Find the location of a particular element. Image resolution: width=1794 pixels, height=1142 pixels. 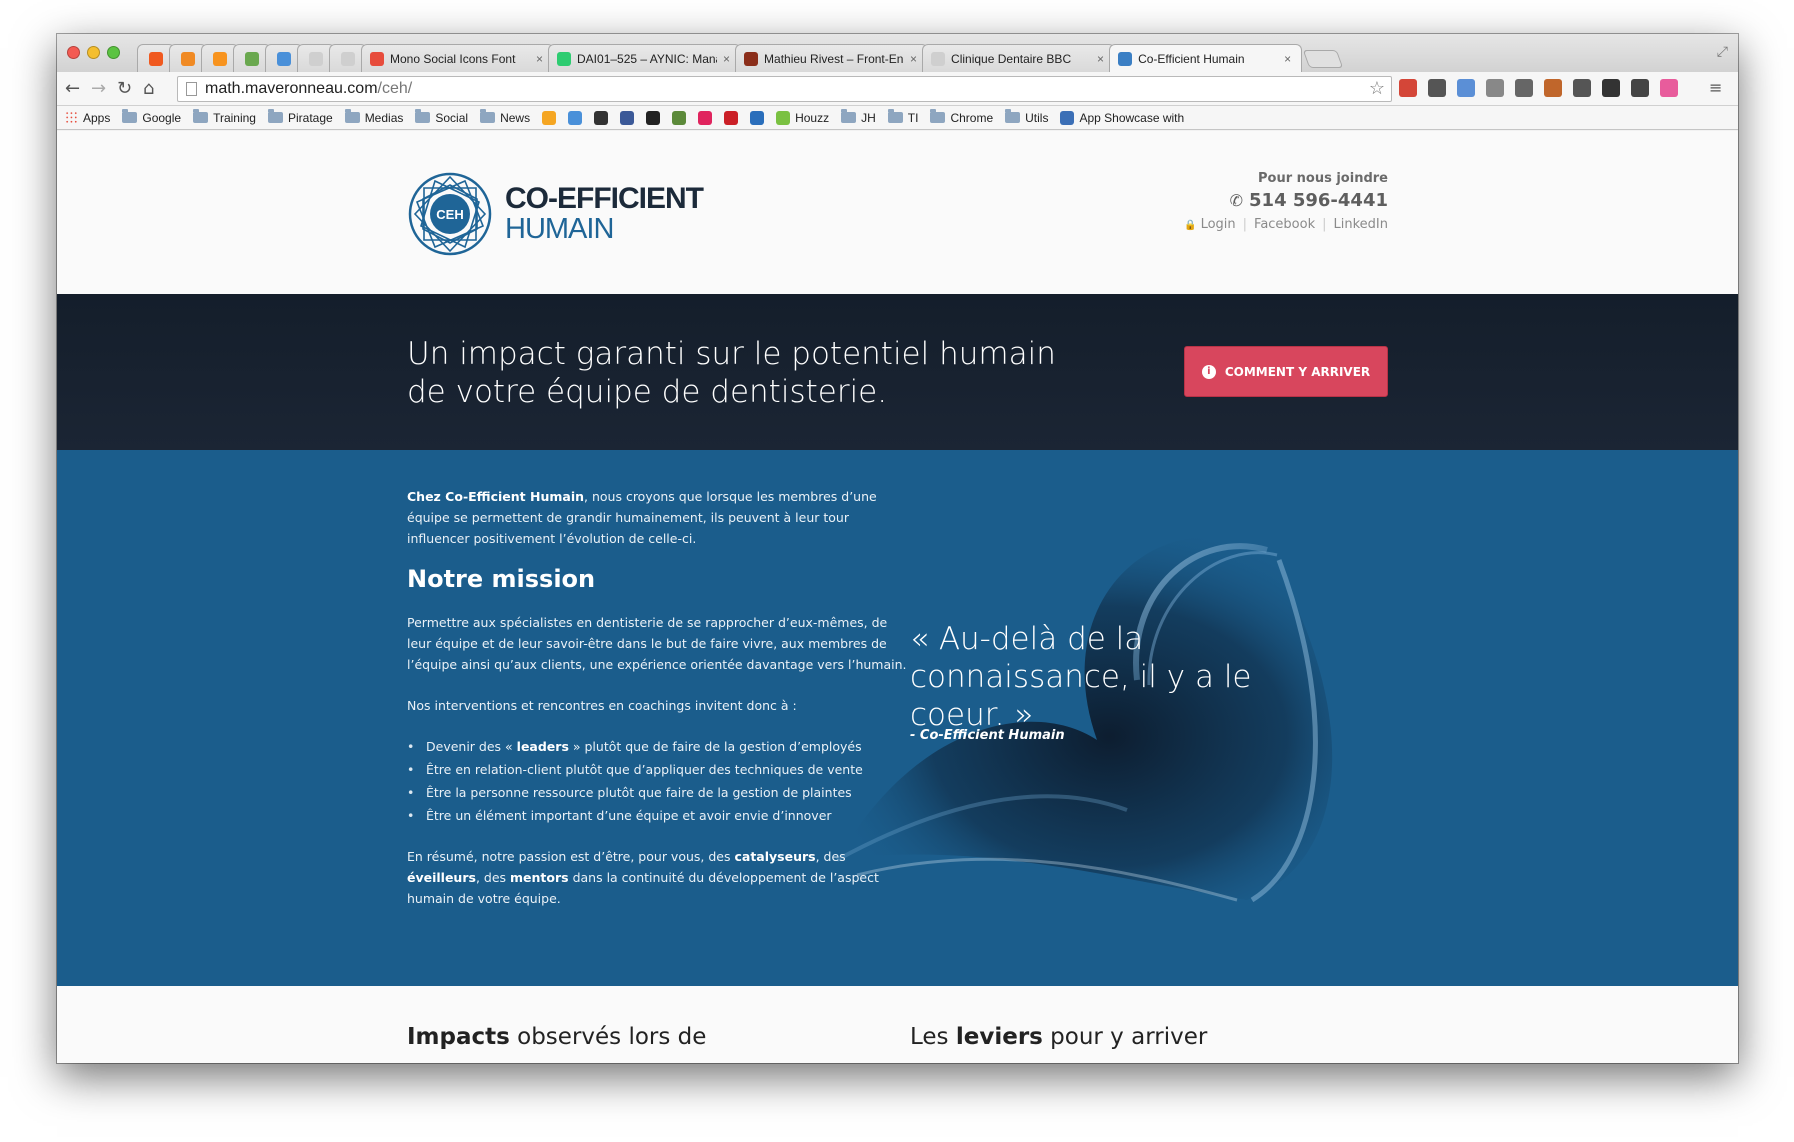

bookmark-star-icon: ☆ is located at coordinates (1377, 88).